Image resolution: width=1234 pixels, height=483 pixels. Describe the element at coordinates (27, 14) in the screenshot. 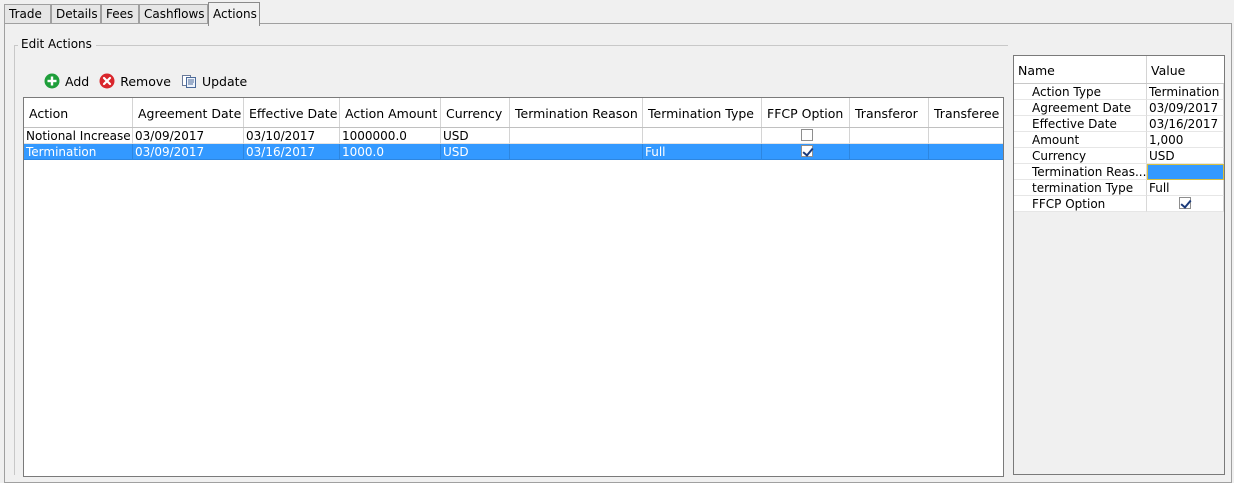

I see `tab-trade: Trade` at that location.